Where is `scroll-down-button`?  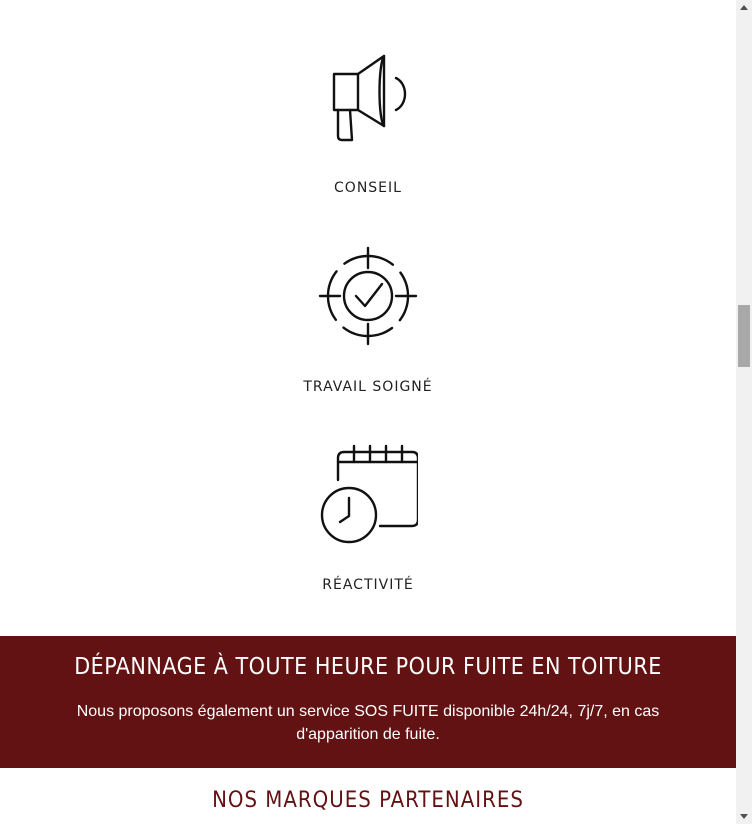
scroll-down-button is located at coordinates (744, 816).